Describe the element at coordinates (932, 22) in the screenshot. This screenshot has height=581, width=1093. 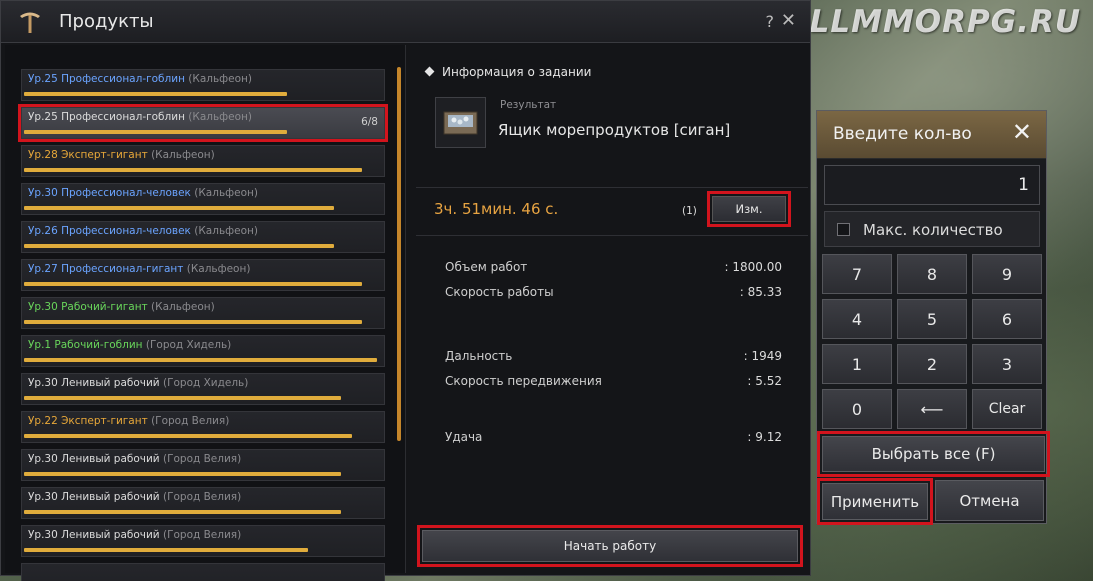
I see `site-watermark: ALLMMORPG.RU` at that location.